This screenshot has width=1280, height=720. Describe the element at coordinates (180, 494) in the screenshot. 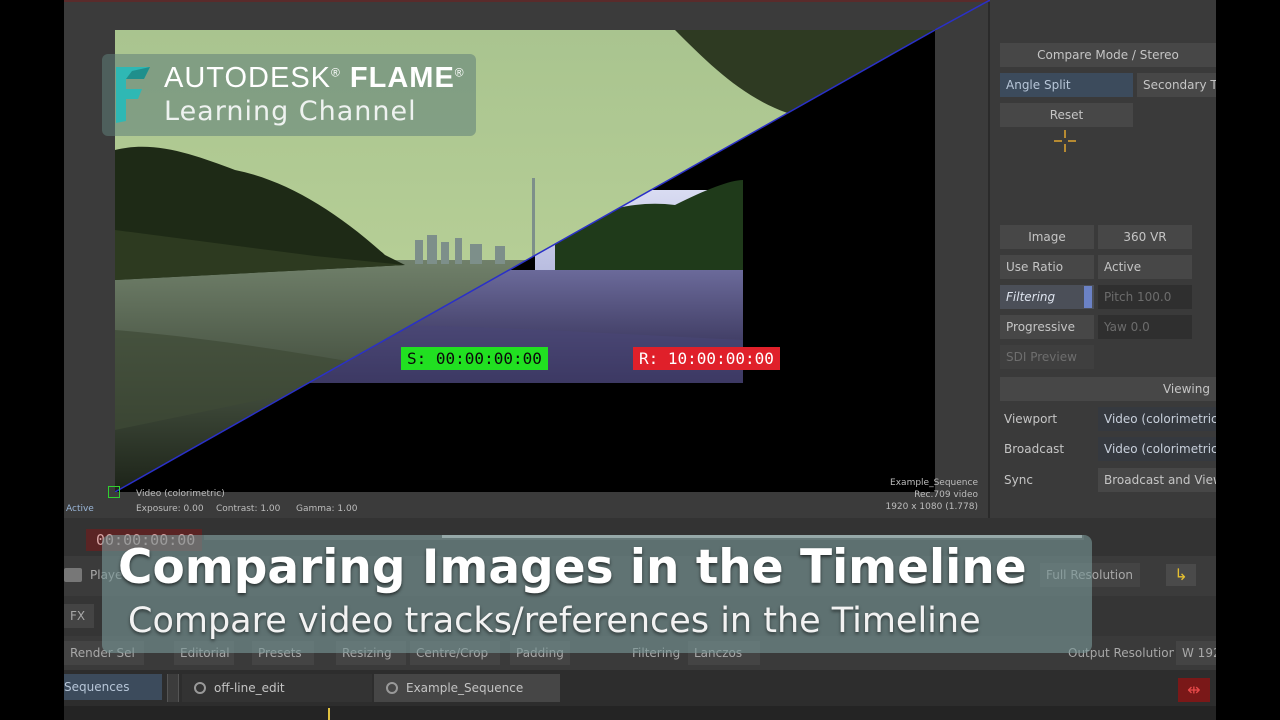

I see `viewer-mode-label: Video (colorimetric)` at that location.